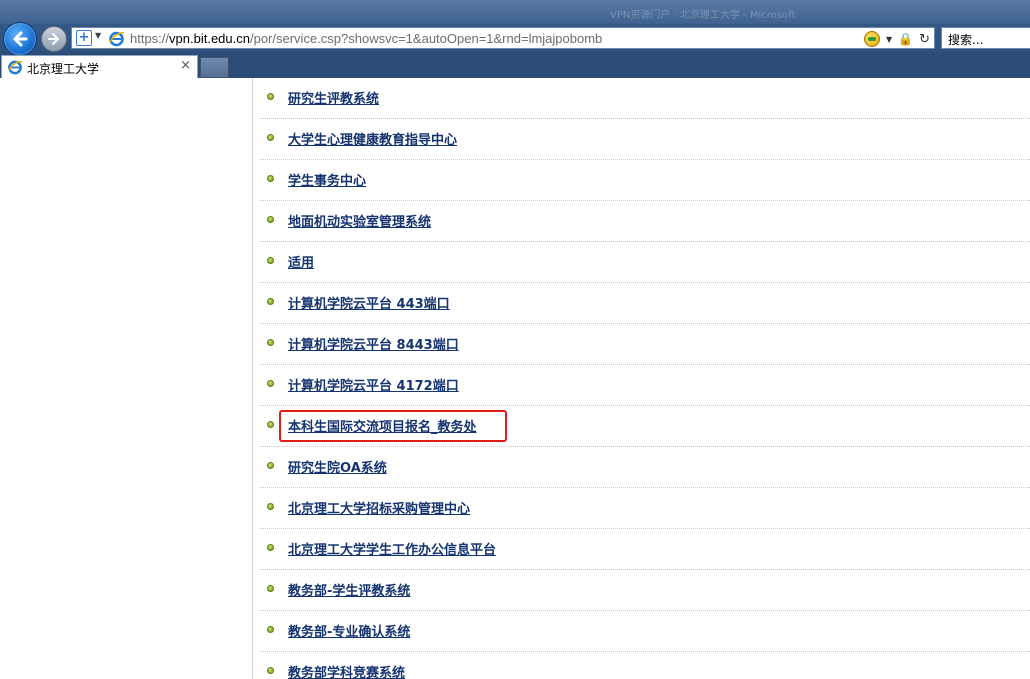 This screenshot has width=1030, height=679. Describe the element at coordinates (896, 39) in the screenshot. I see `address-actions: ▼ 🔒 ↻` at that location.